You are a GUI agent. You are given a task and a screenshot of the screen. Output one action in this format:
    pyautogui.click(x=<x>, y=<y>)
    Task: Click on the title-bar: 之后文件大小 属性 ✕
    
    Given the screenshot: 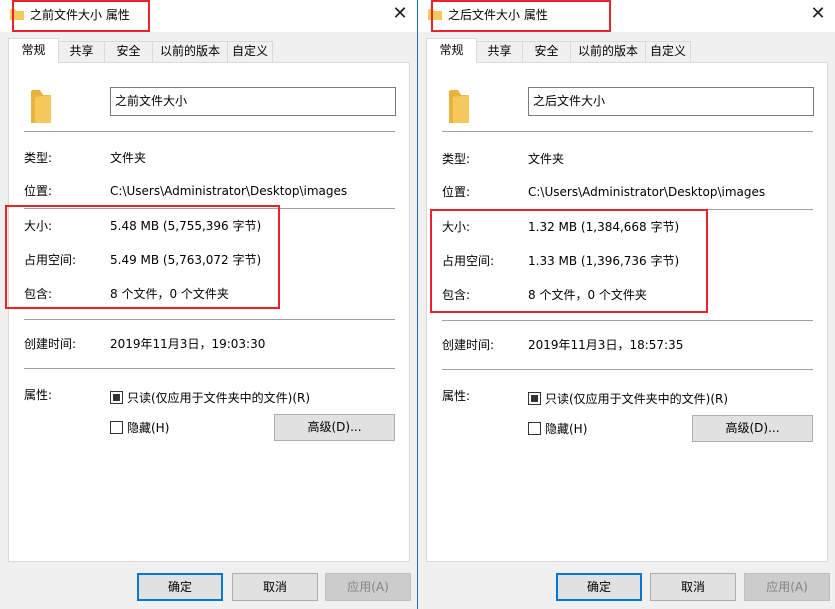 What is the action you would take?
    pyautogui.click(x=626, y=16)
    